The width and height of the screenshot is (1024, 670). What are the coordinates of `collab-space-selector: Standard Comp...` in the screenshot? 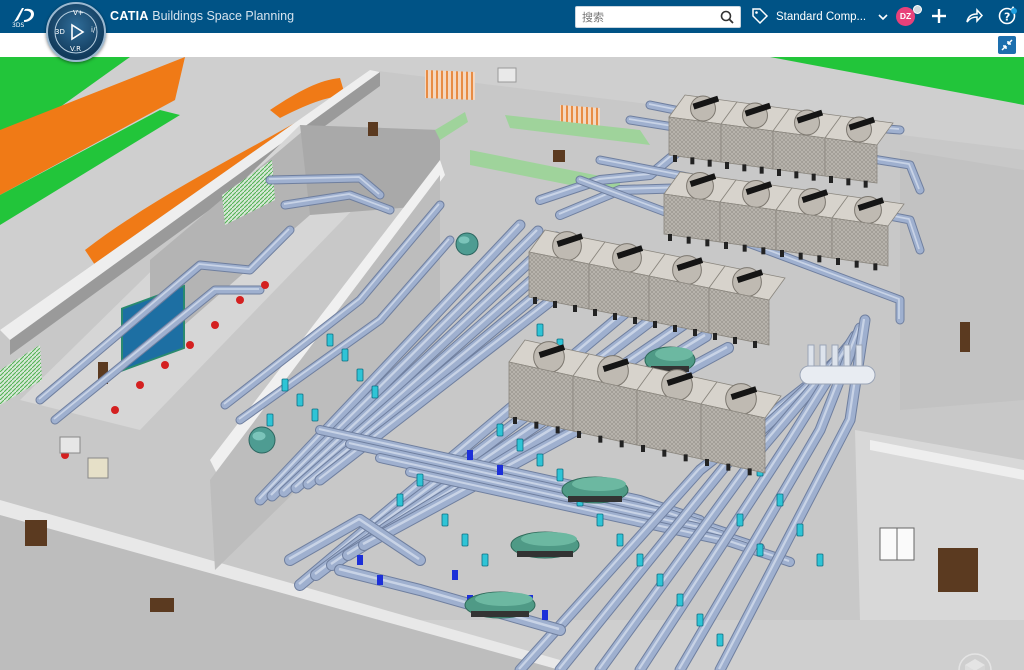 It's located at (821, 17).